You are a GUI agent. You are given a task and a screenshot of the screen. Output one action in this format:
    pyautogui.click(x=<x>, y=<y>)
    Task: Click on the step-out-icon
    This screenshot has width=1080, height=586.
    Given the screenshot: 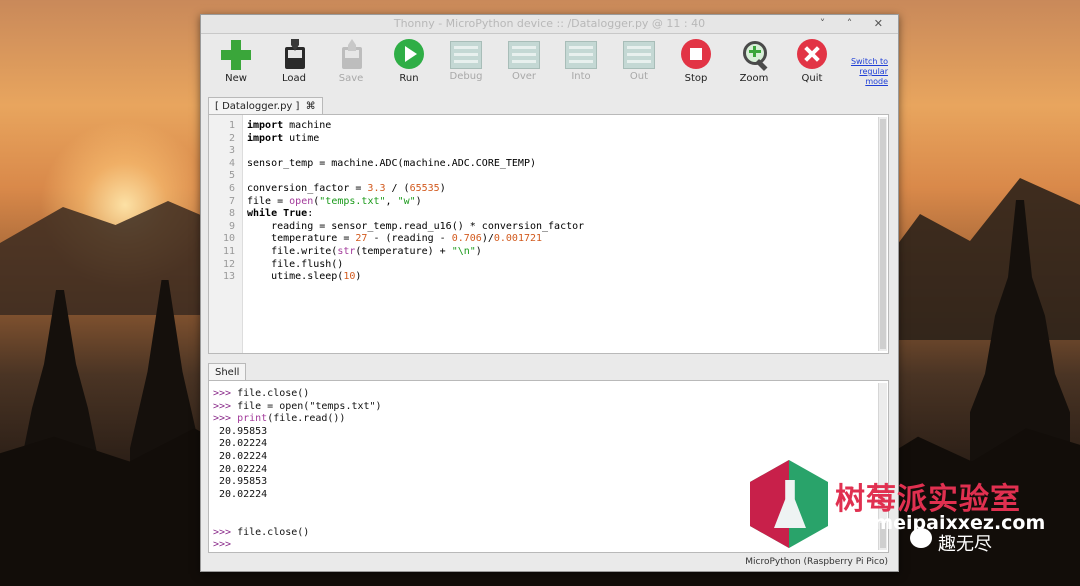 What is the action you would take?
    pyautogui.click(x=639, y=55)
    